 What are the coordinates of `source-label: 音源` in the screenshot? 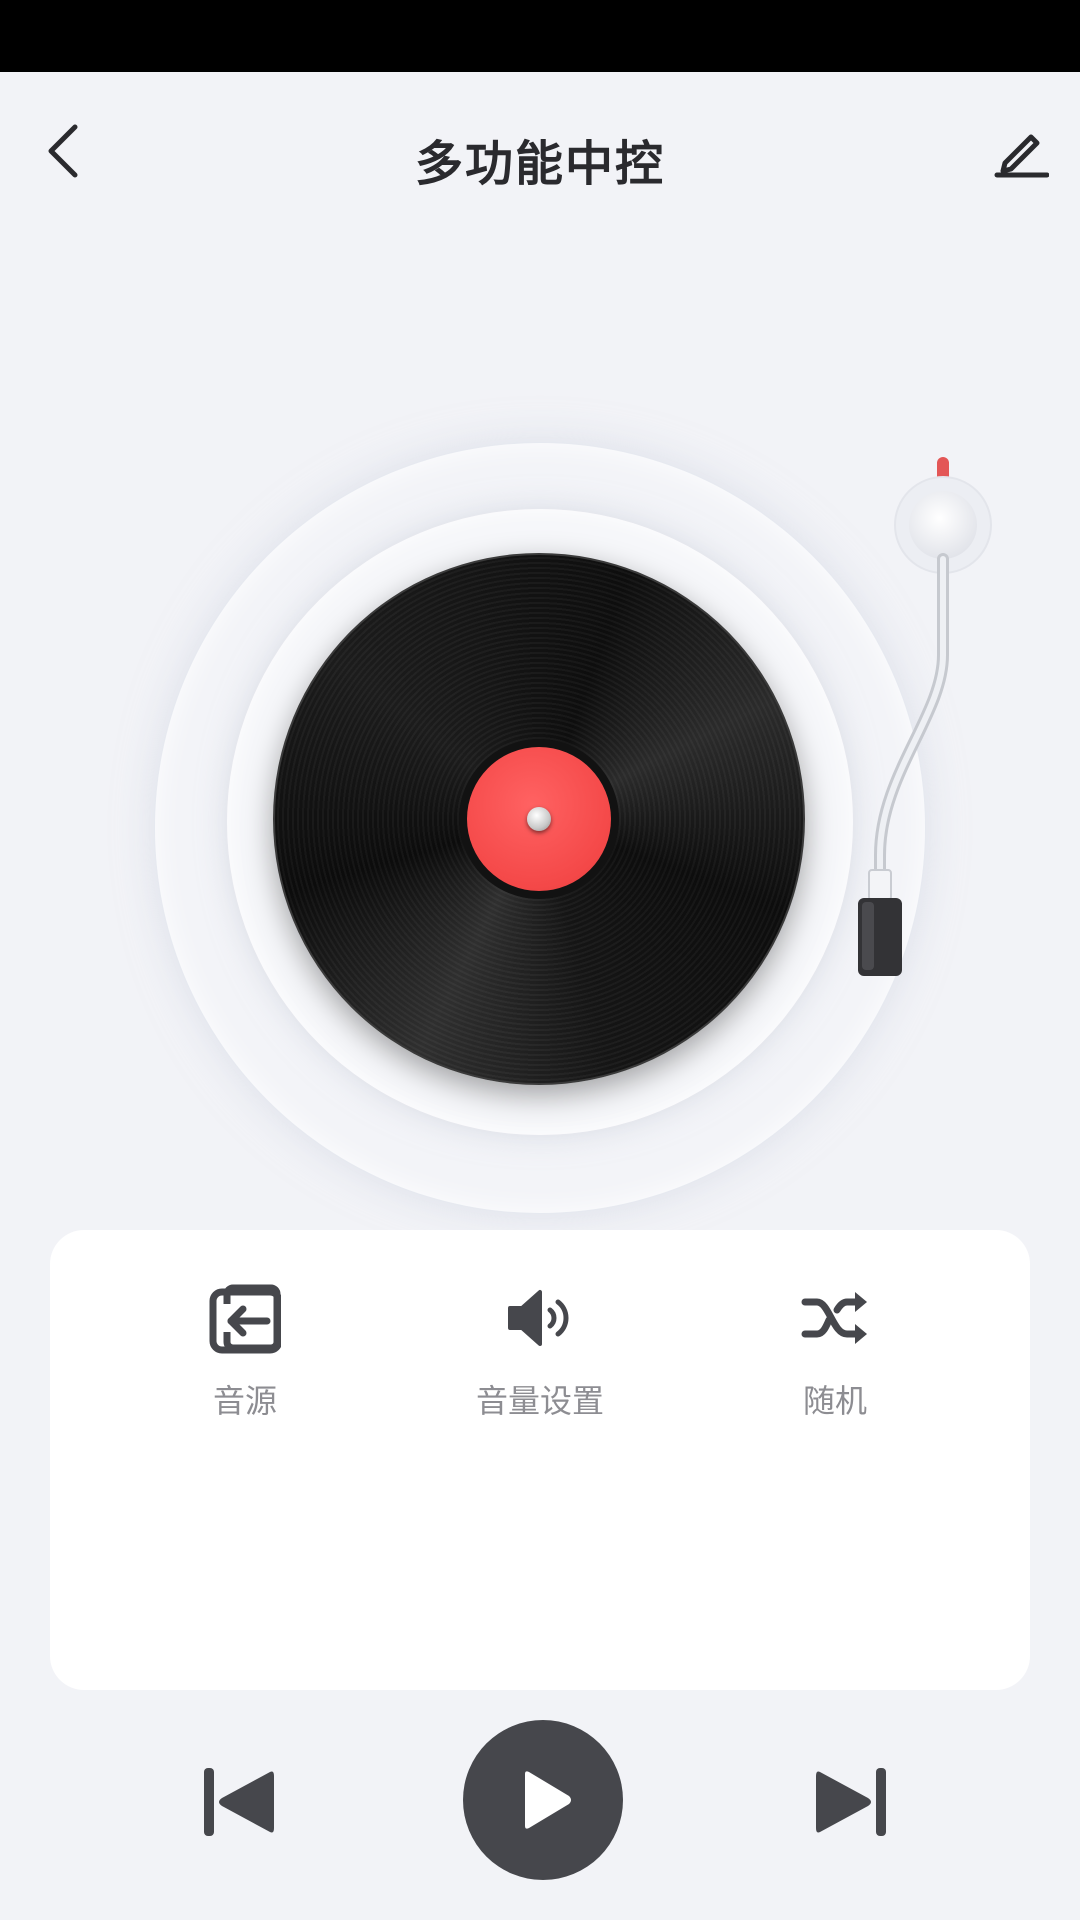 It's located at (244, 1401).